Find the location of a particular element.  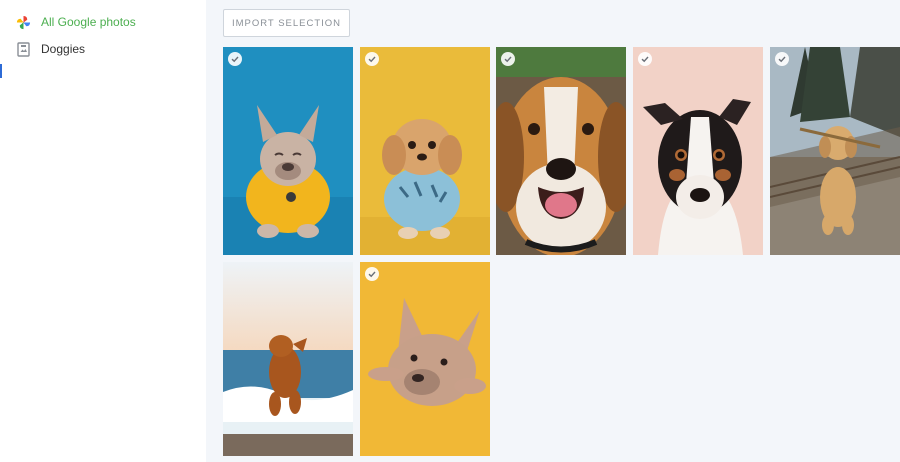

google-photos-pinwheel-icon is located at coordinates (23, 22).